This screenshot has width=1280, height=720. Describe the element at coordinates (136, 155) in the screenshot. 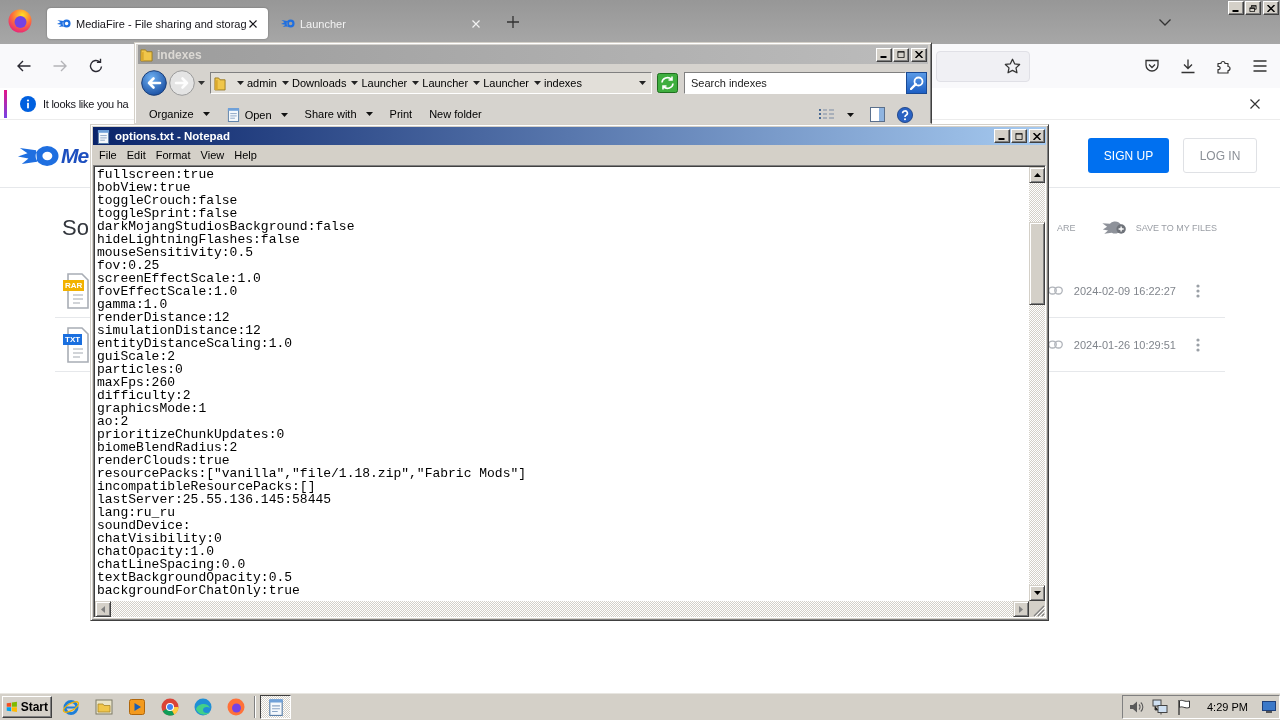

I see `menu-item: Edit` at that location.